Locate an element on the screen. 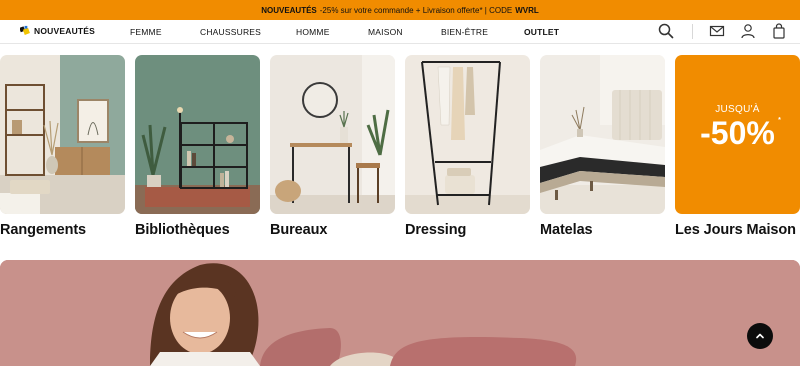 This screenshot has height=366, width=800. nav-item-femme: FEMME is located at coordinates (146, 32).